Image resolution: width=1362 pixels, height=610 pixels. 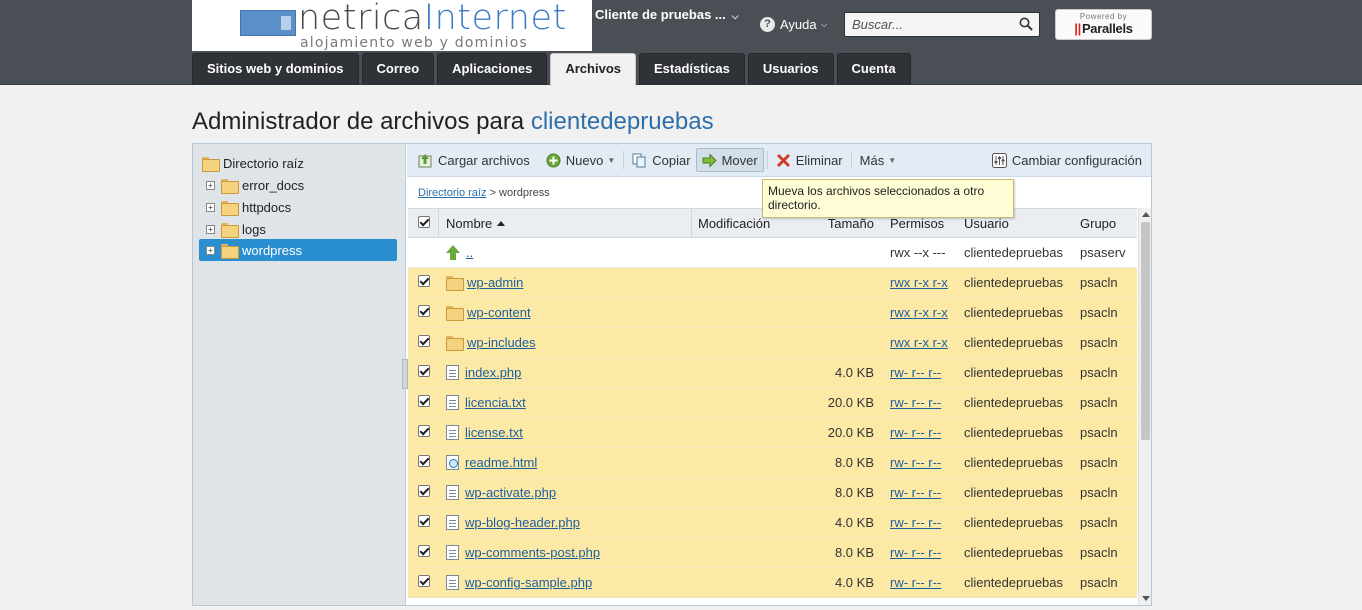 I want to click on file-link: wp-comments-post.php, so click(x=532, y=552).